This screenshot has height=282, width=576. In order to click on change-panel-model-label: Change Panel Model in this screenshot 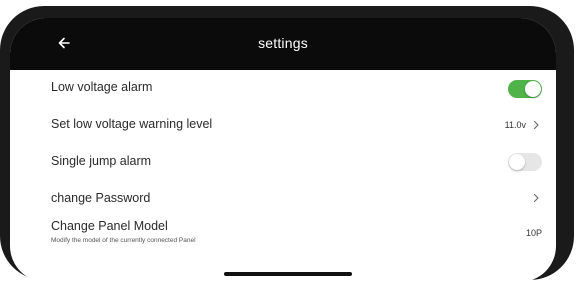, I will do `click(109, 226)`.